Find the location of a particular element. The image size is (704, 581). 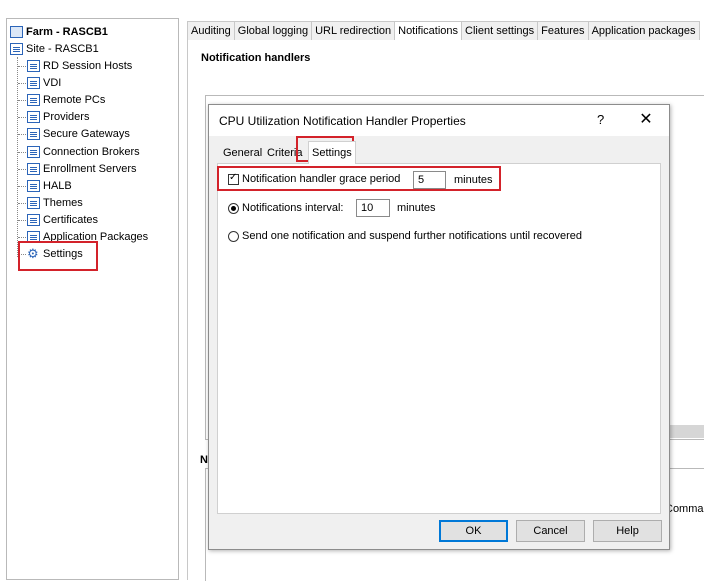

help-icon: ? is located at coordinates (600, 119).